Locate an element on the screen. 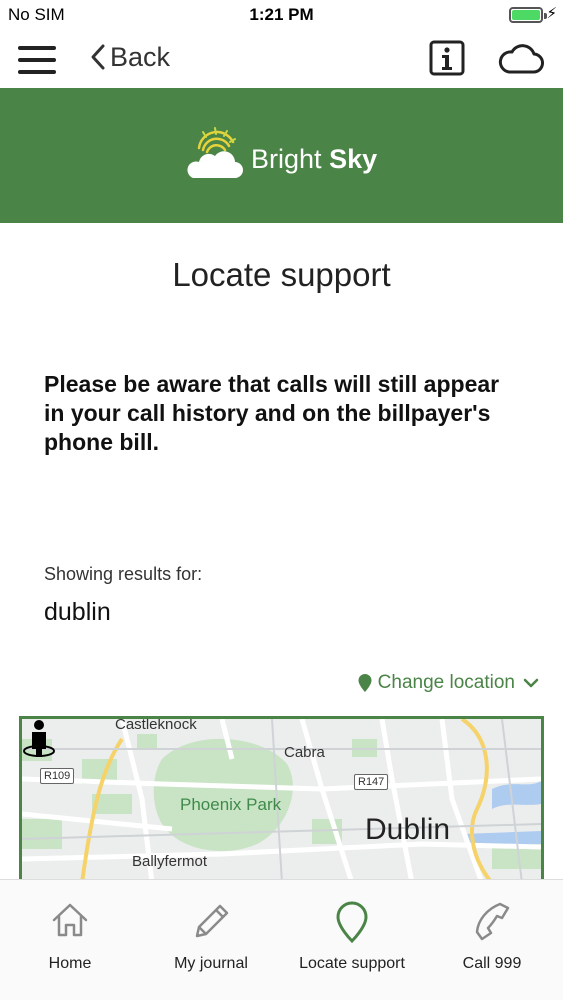 The width and height of the screenshot is (563, 1000). bright-sky-logo-icon is located at coordinates (215, 152).